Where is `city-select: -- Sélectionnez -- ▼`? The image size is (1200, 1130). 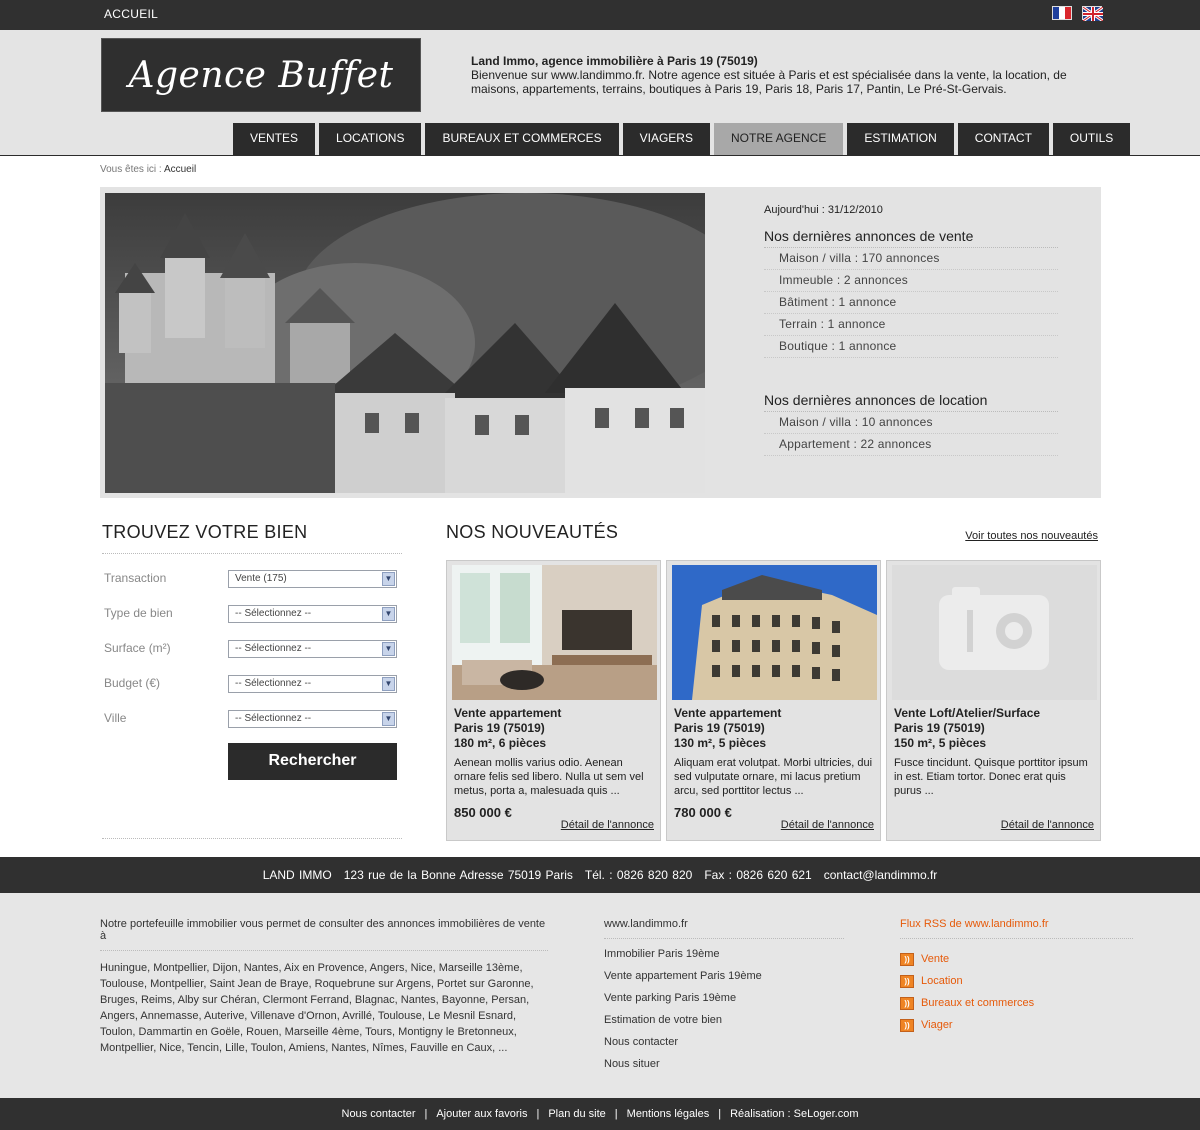
city-select: -- Sélectionnez -- ▼ is located at coordinates (312, 719).